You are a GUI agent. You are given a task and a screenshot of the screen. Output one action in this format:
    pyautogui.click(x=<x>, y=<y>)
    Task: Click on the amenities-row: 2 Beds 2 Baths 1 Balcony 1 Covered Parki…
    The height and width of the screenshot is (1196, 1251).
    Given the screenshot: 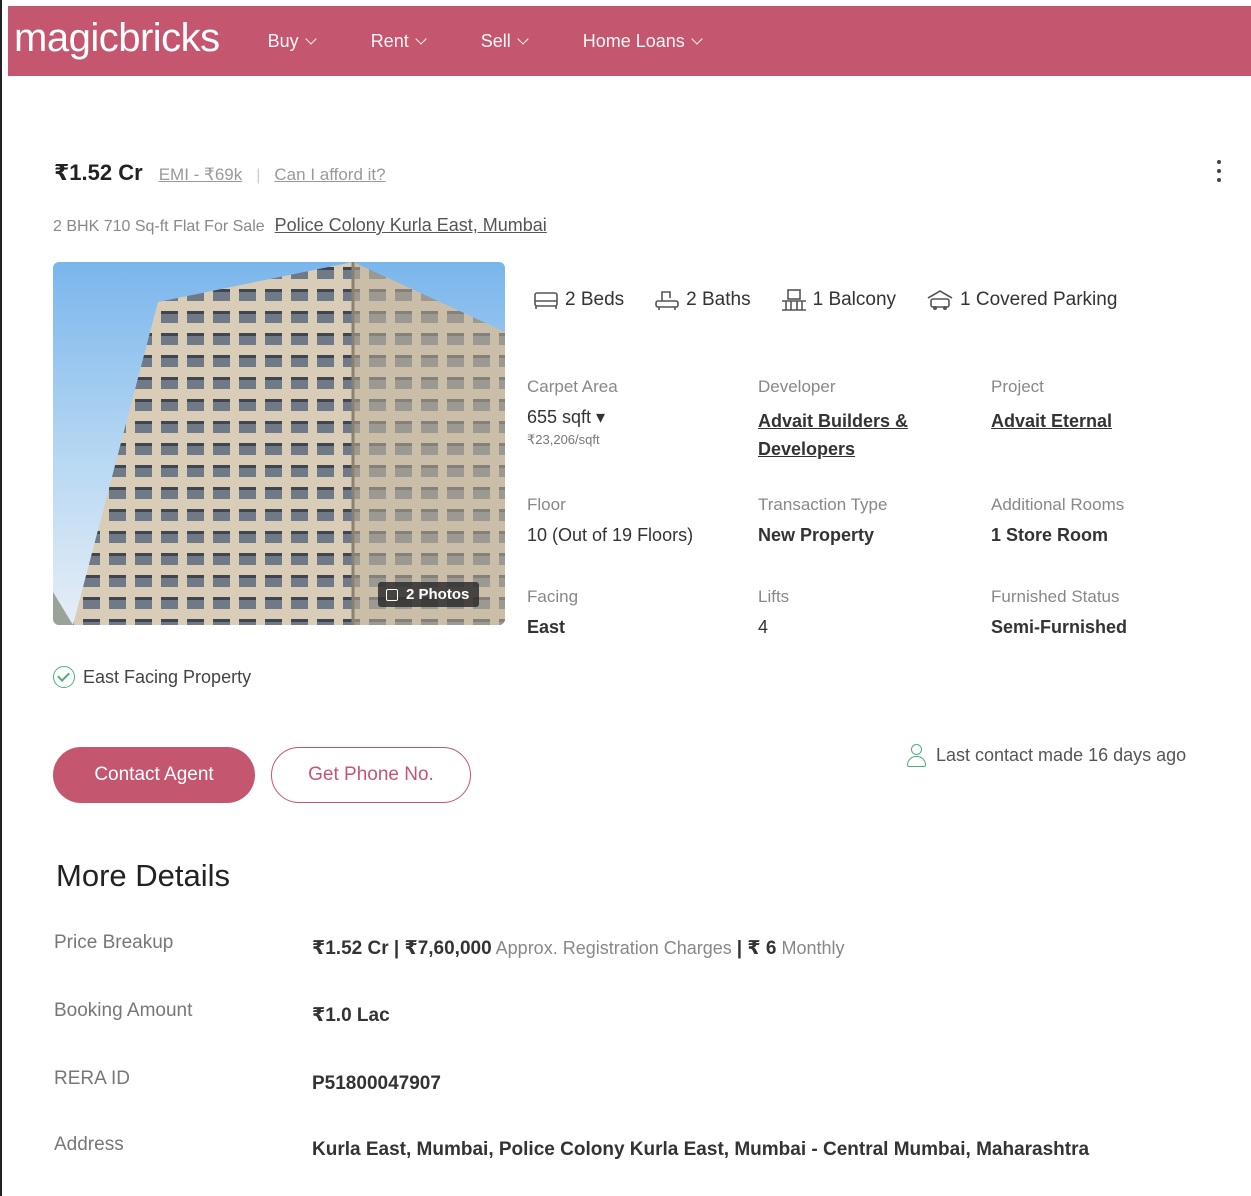 What is the action you would take?
    pyautogui.click(x=825, y=300)
    